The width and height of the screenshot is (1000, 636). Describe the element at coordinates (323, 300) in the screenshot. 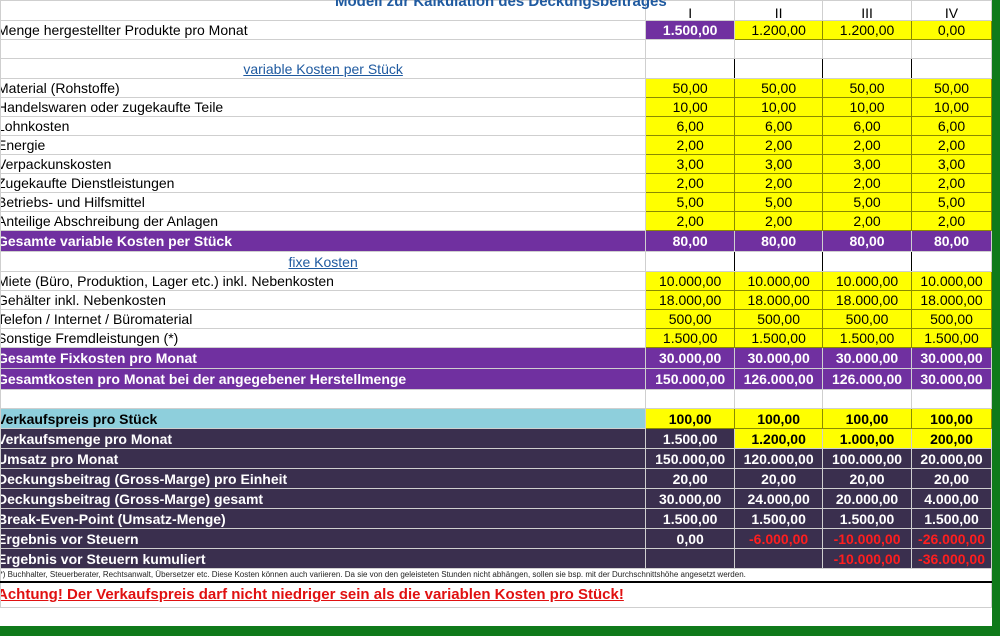

I see `row-label: Gehälter inkl. Nebenkosten` at that location.